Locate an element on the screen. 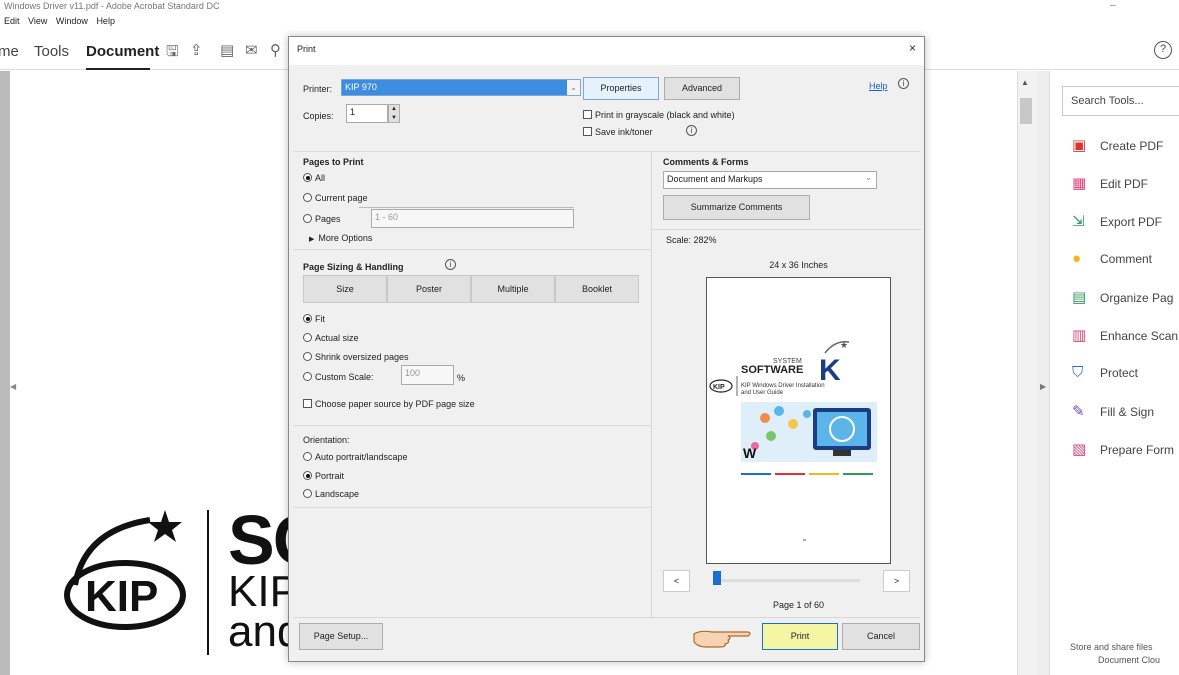  tool-label: Edit PDF is located at coordinates (1124, 184).